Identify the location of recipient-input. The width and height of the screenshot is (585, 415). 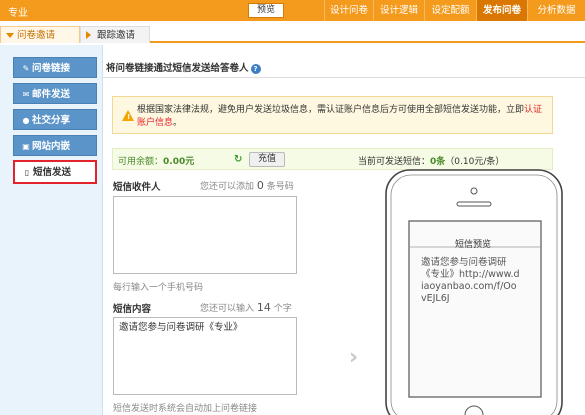
(205, 235).